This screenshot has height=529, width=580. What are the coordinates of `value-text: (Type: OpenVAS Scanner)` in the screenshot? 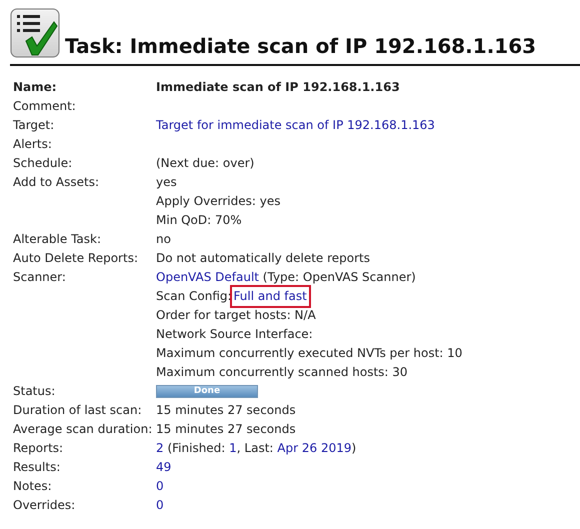 It's located at (339, 277).